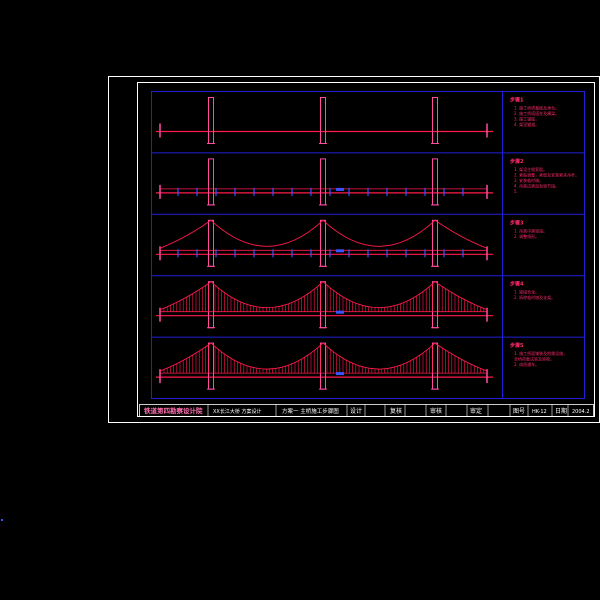 This screenshot has width=600, height=600. Describe the element at coordinates (517, 222) in the screenshot. I see `note-head: 步骤3` at that location.